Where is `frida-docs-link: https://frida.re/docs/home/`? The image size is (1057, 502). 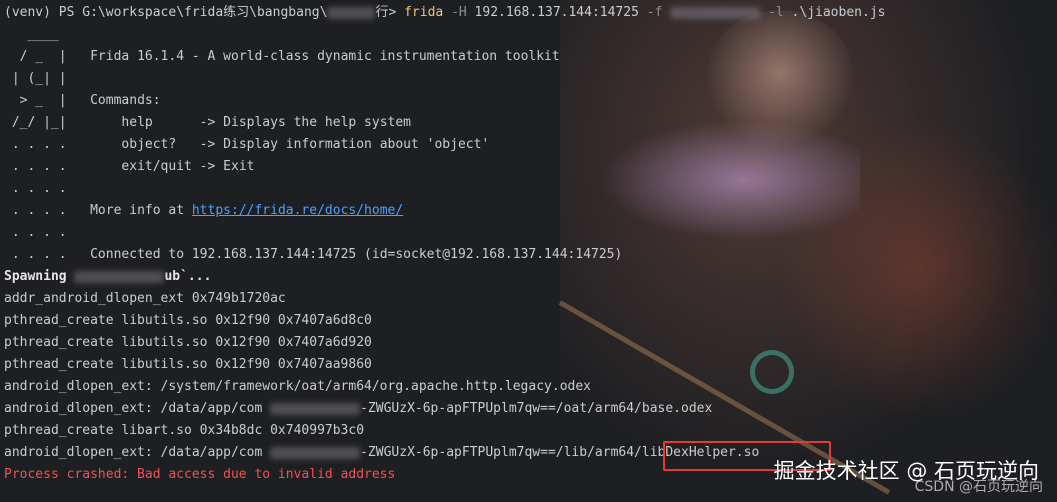
frida-docs-link: https://frida.re/docs/home/ is located at coordinates (297, 210).